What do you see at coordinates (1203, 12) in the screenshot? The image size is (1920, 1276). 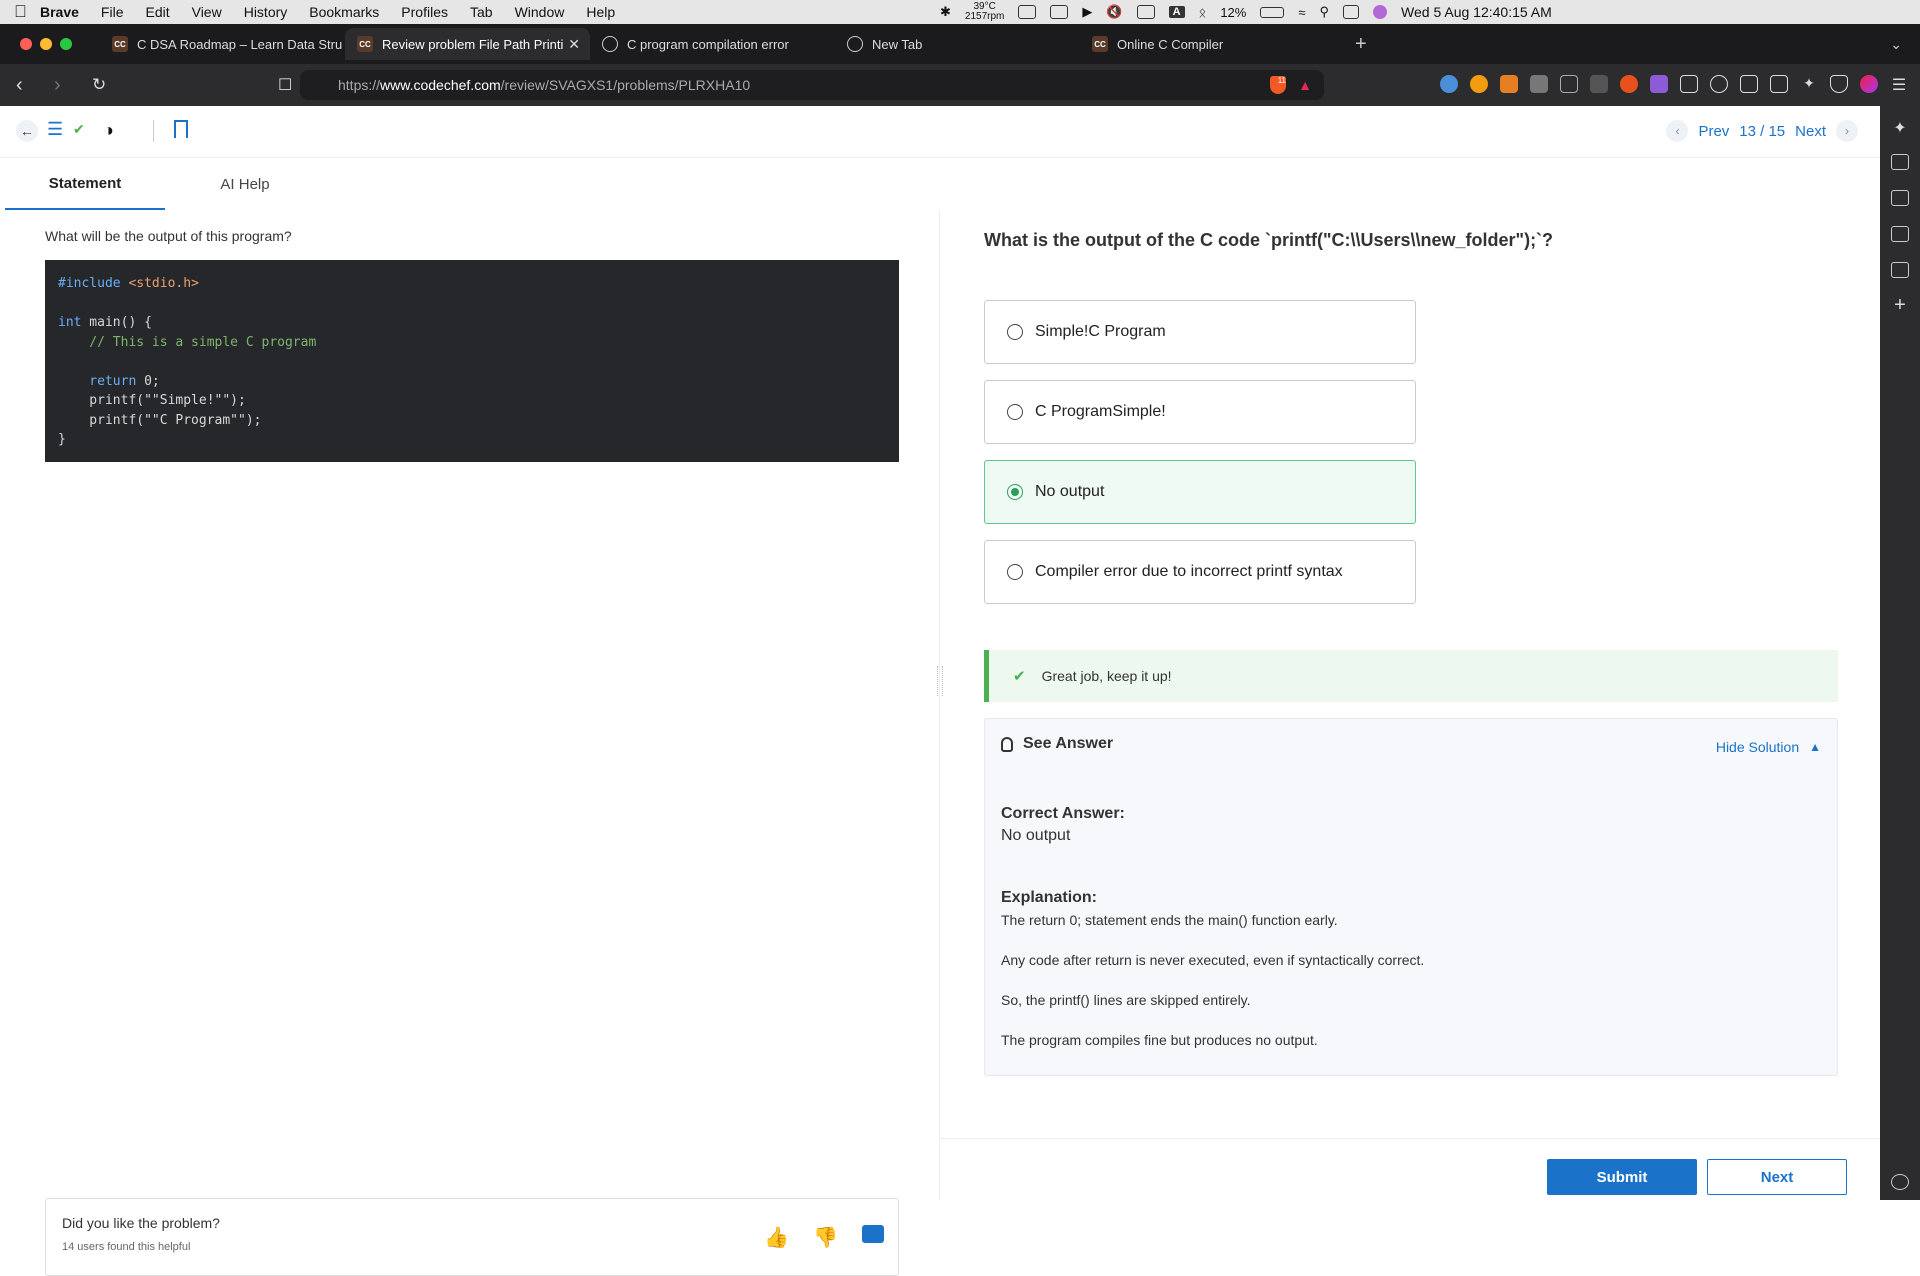 I see `bluetooth-icon: ᛟ` at bounding box center [1203, 12].